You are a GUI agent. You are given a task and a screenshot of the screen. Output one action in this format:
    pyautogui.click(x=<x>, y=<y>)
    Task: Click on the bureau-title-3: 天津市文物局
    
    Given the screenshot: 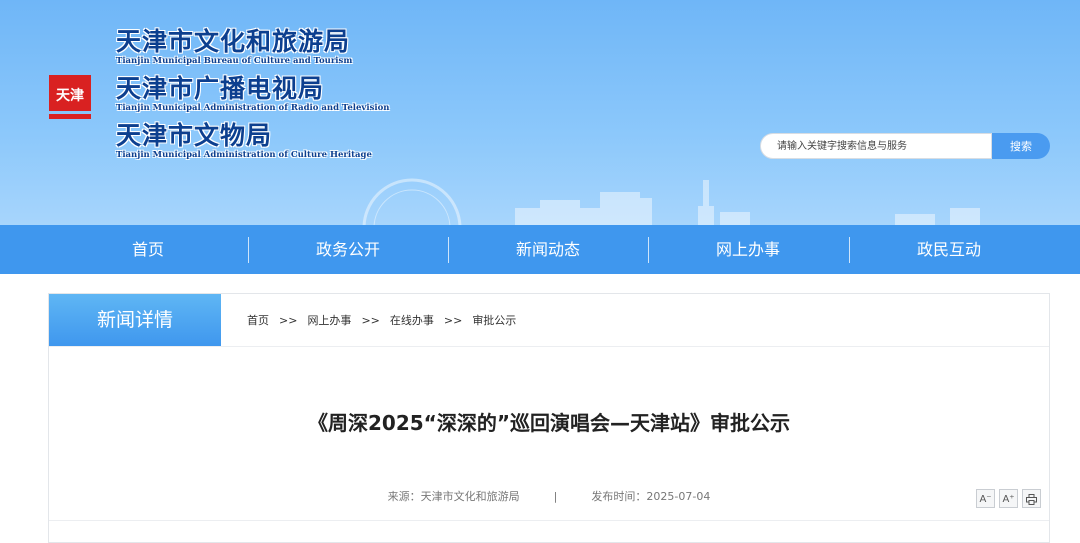 What is the action you would take?
    pyautogui.click(x=194, y=135)
    